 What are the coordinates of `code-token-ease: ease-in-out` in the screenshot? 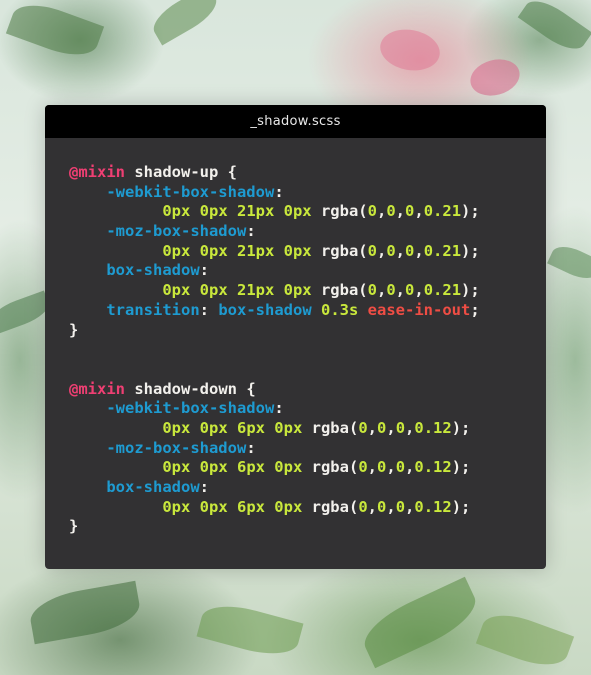 It's located at (419, 309).